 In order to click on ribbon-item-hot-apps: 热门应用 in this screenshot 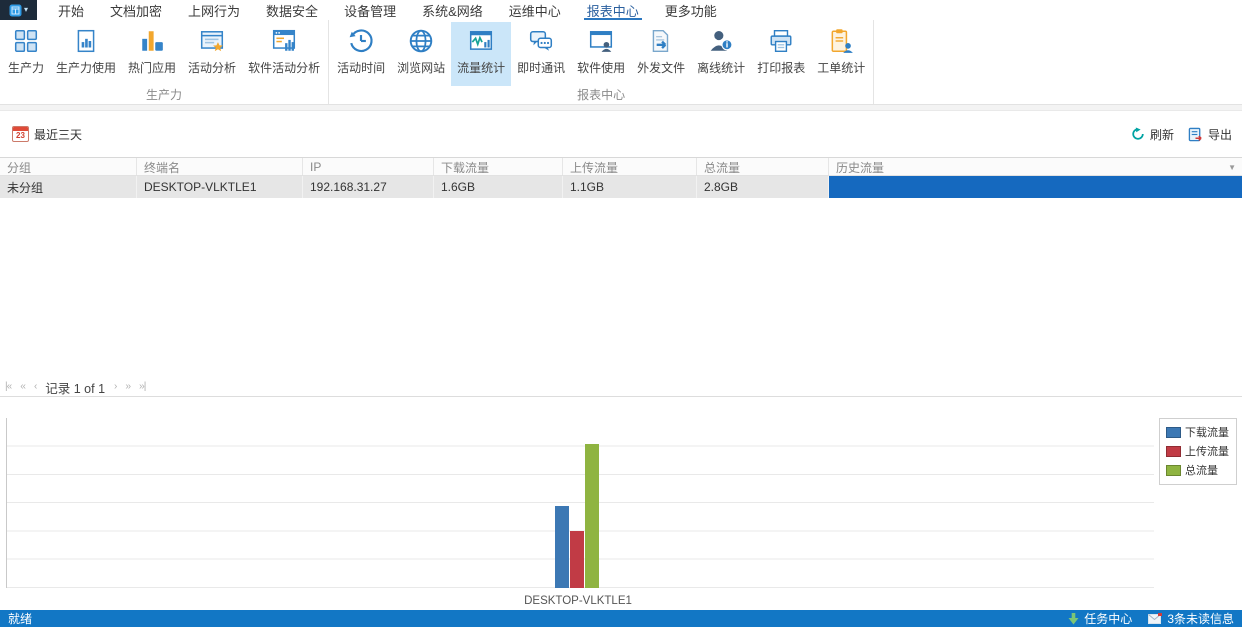, I will do `click(152, 54)`.